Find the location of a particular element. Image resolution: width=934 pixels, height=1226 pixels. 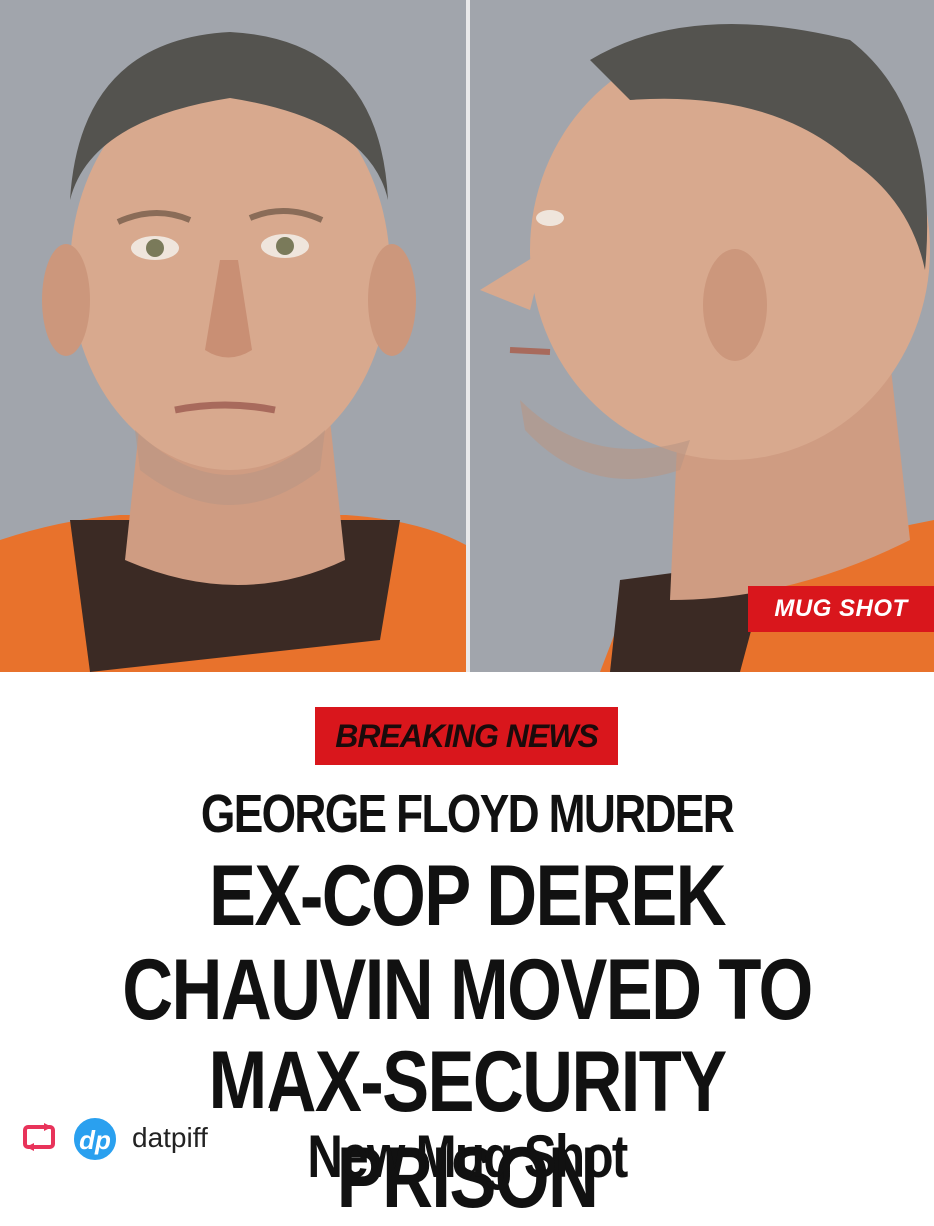

repost-icon is located at coordinates (39, 1137).